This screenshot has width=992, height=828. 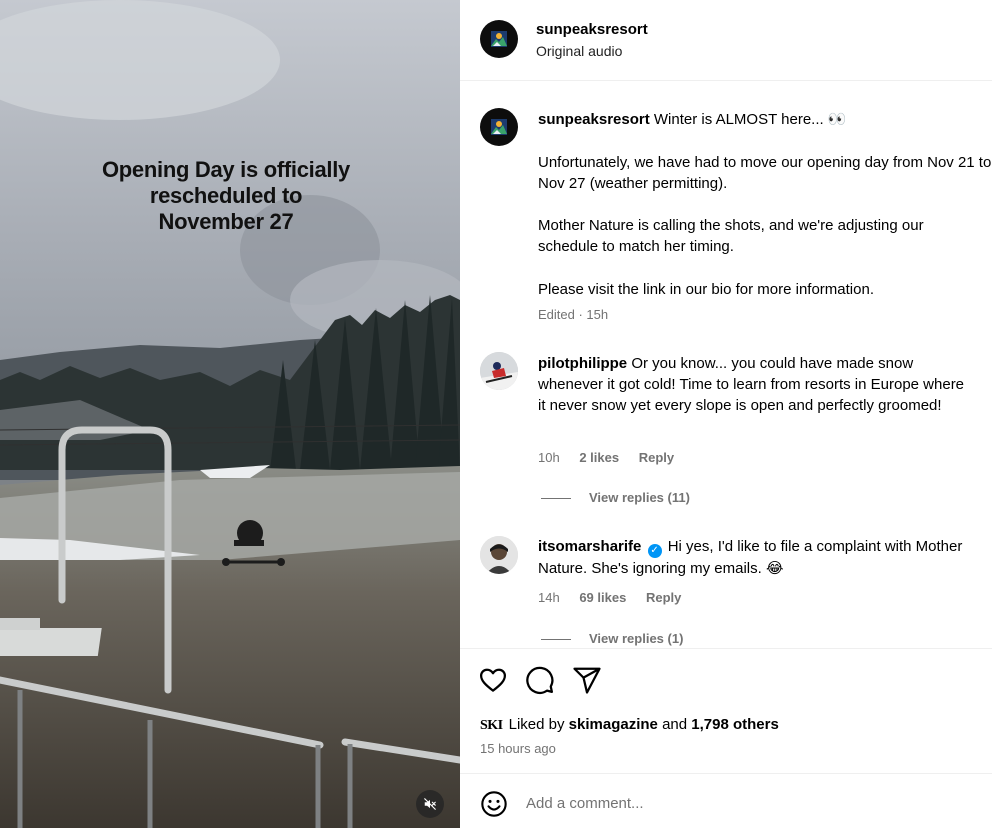 What do you see at coordinates (675, 724) in the screenshot?
I see `liked-and: and` at bounding box center [675, 724].